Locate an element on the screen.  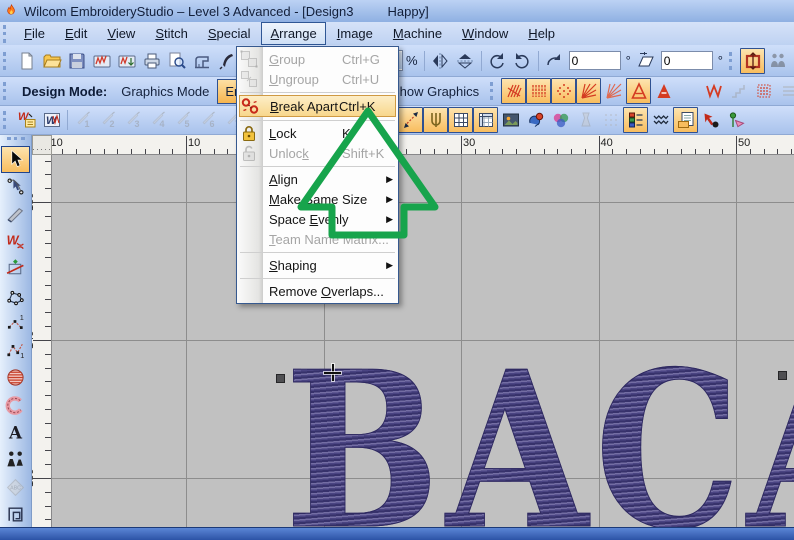
column-shape-tool is located at coordinates (15, 405).